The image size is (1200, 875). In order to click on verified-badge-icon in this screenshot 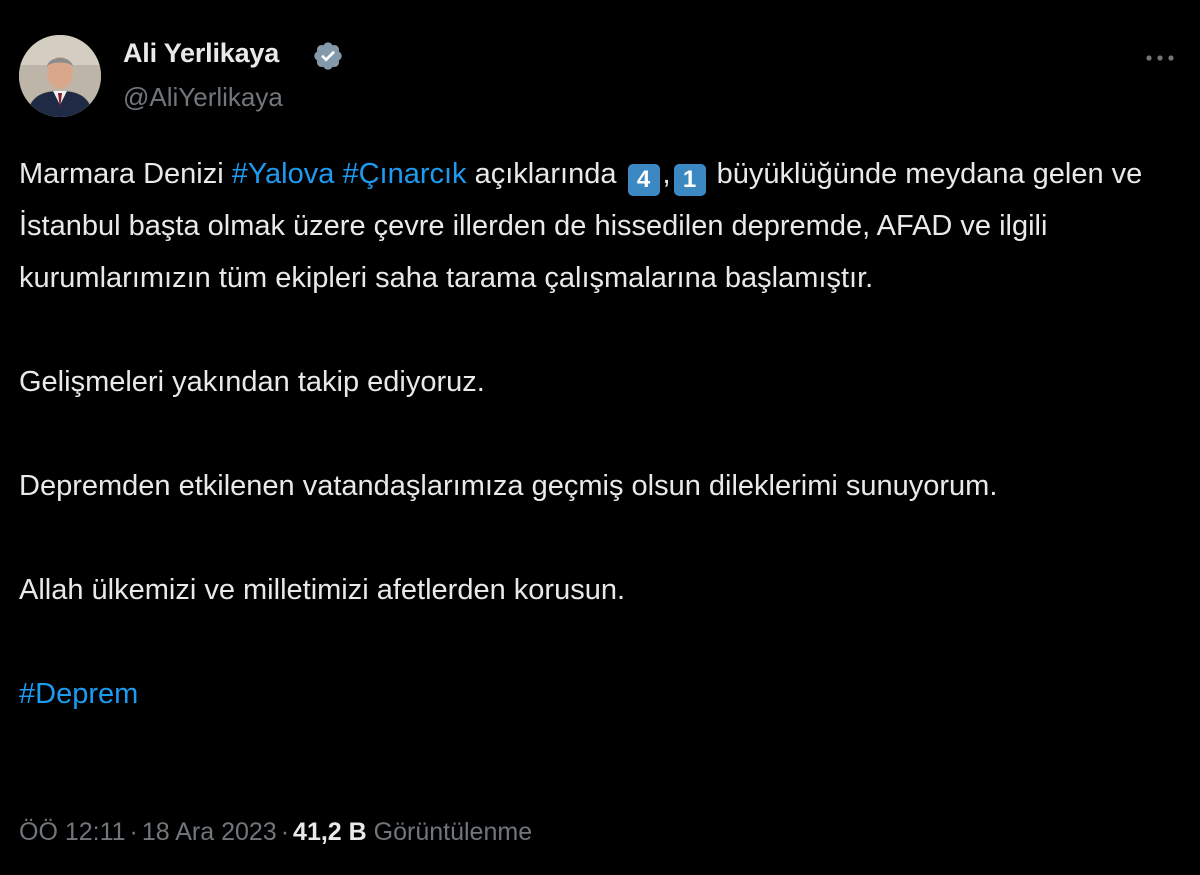, I will do `click(328, 56)`.